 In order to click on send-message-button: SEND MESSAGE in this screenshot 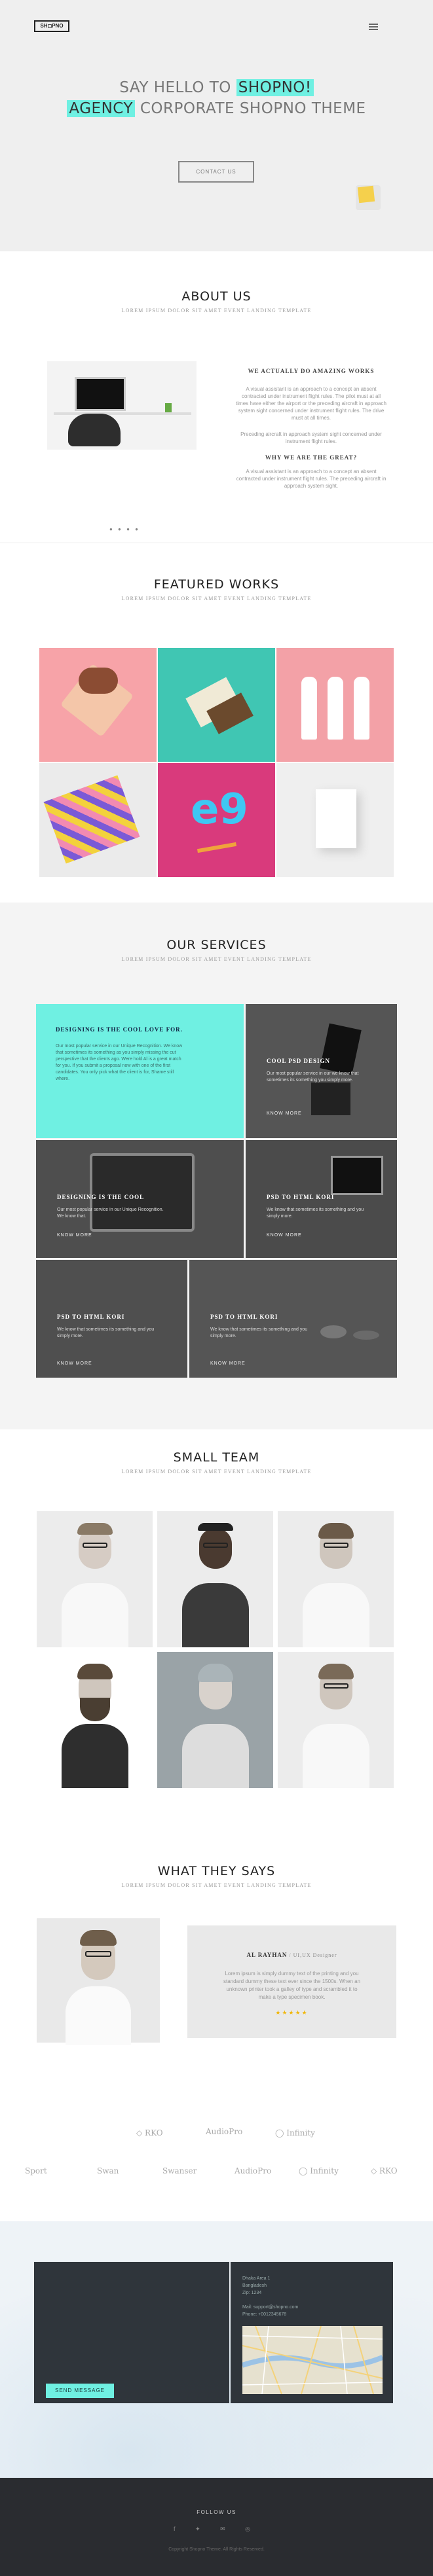, I will do `click(80, 2391)`.